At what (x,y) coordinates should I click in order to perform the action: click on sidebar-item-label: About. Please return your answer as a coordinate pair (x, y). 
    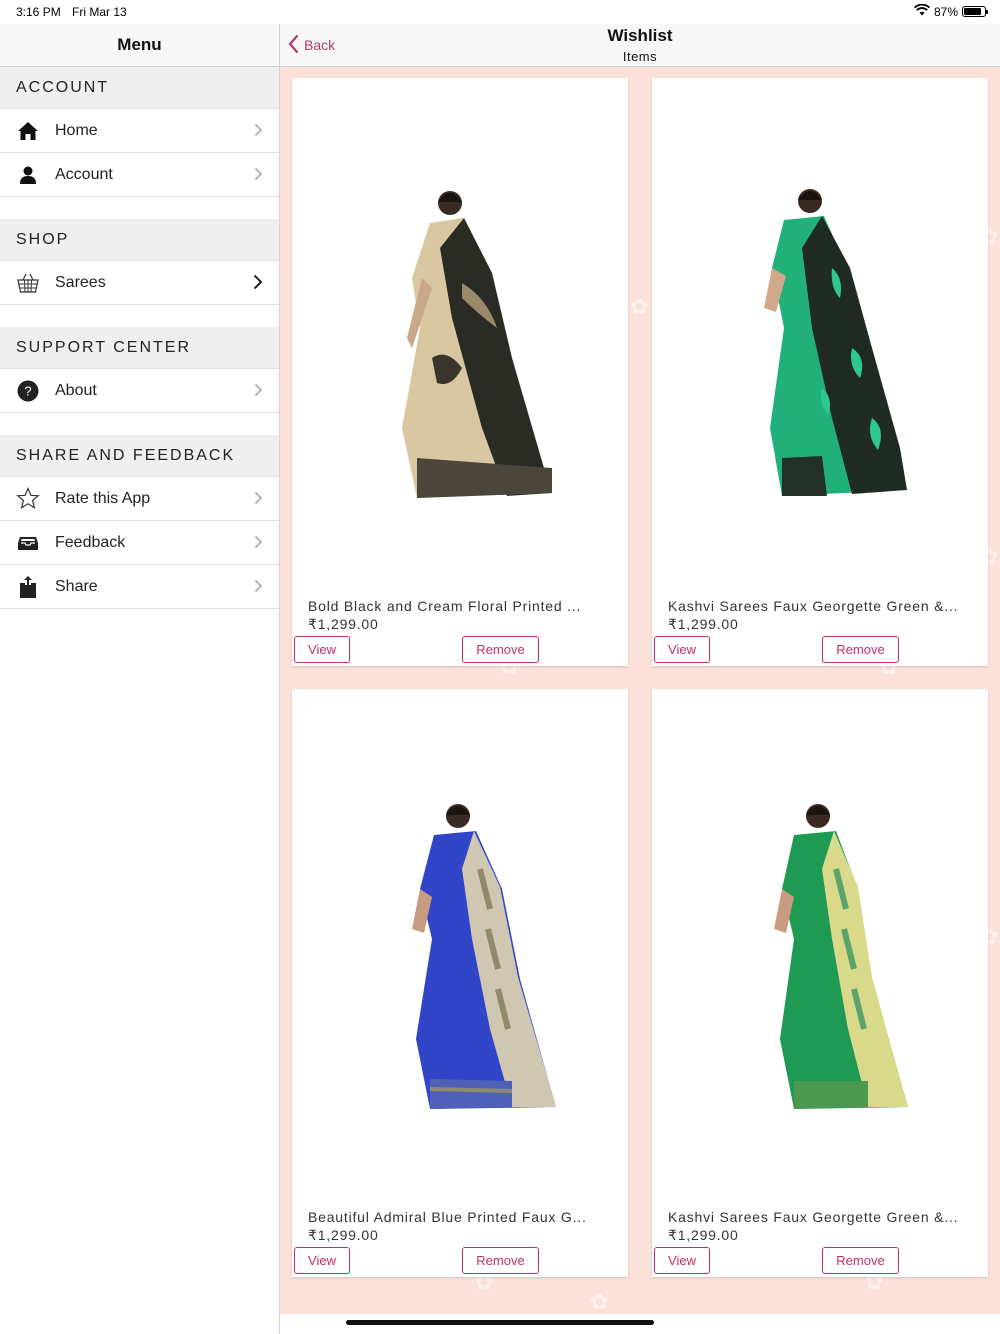
    Looking at the image, I should click on (76, 390).